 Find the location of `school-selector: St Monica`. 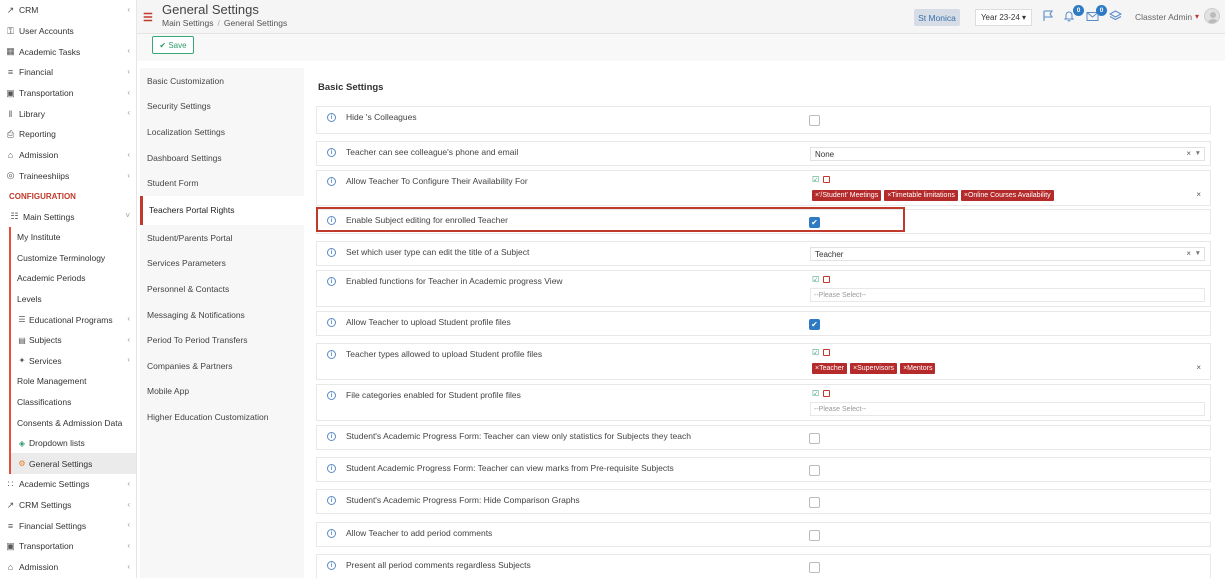

school-selector: St Monica is located at coordinates (937, 17).